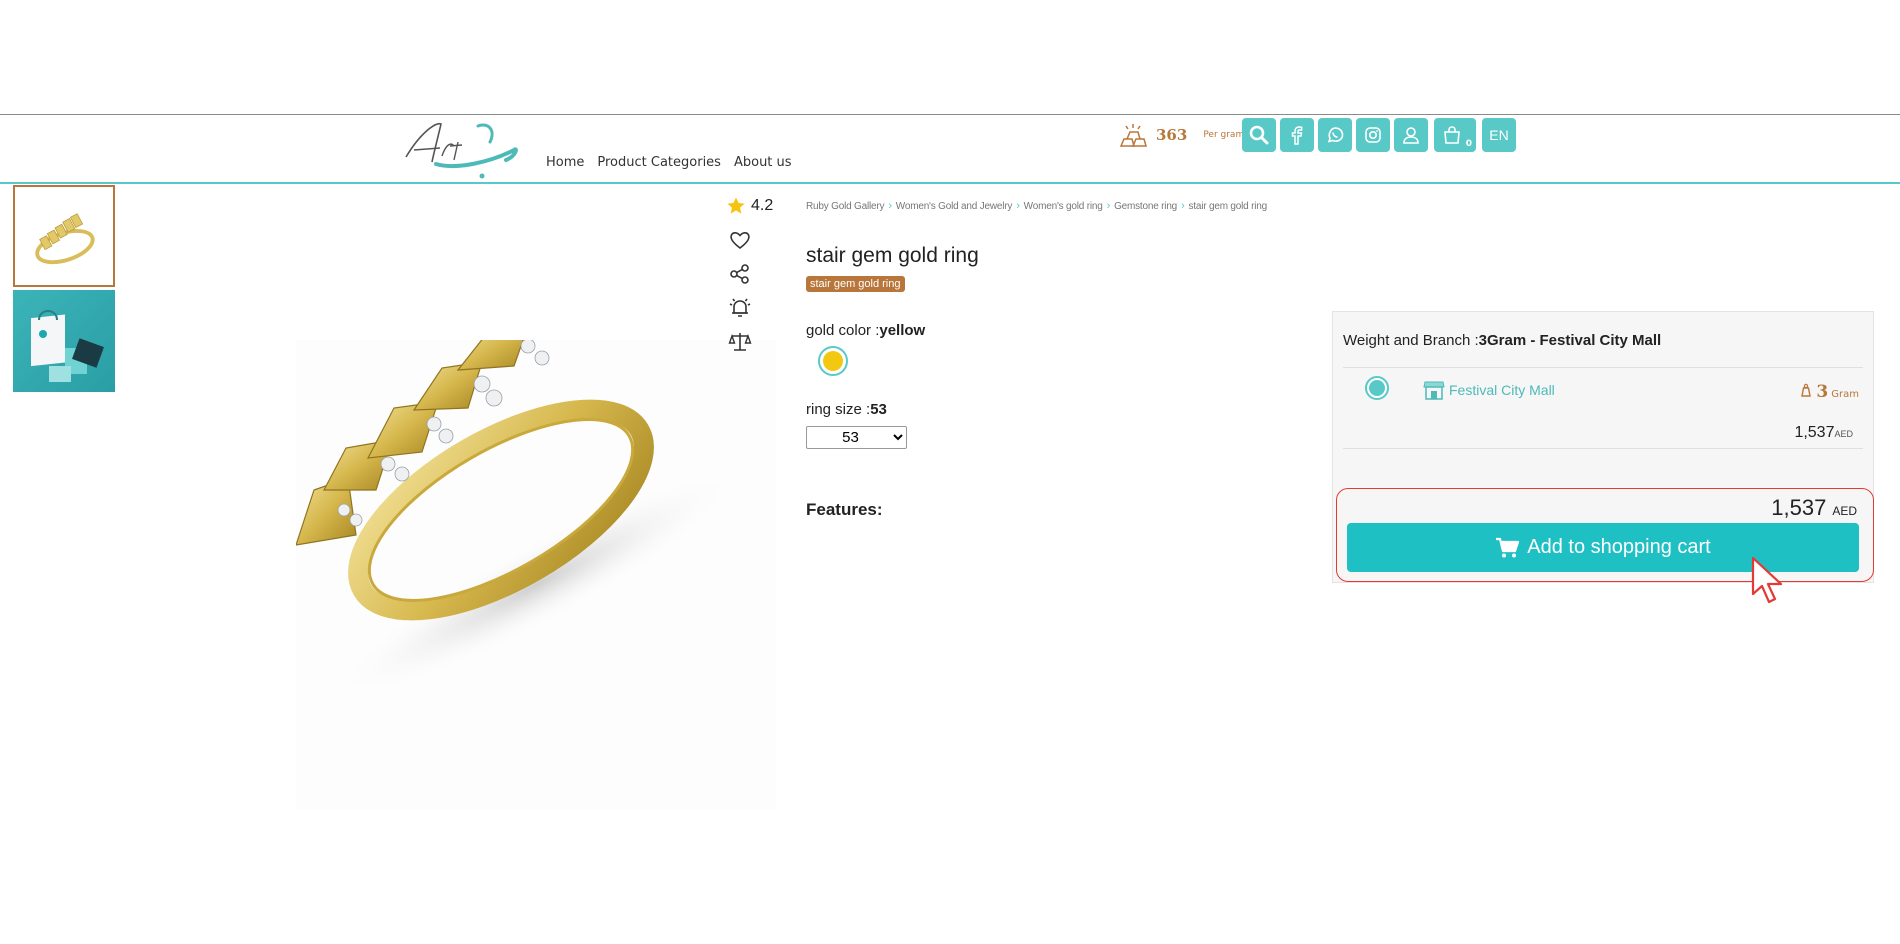 This screenshot has width=1900, height=944. I want to click on language-button: EN, so click(1499, 135).